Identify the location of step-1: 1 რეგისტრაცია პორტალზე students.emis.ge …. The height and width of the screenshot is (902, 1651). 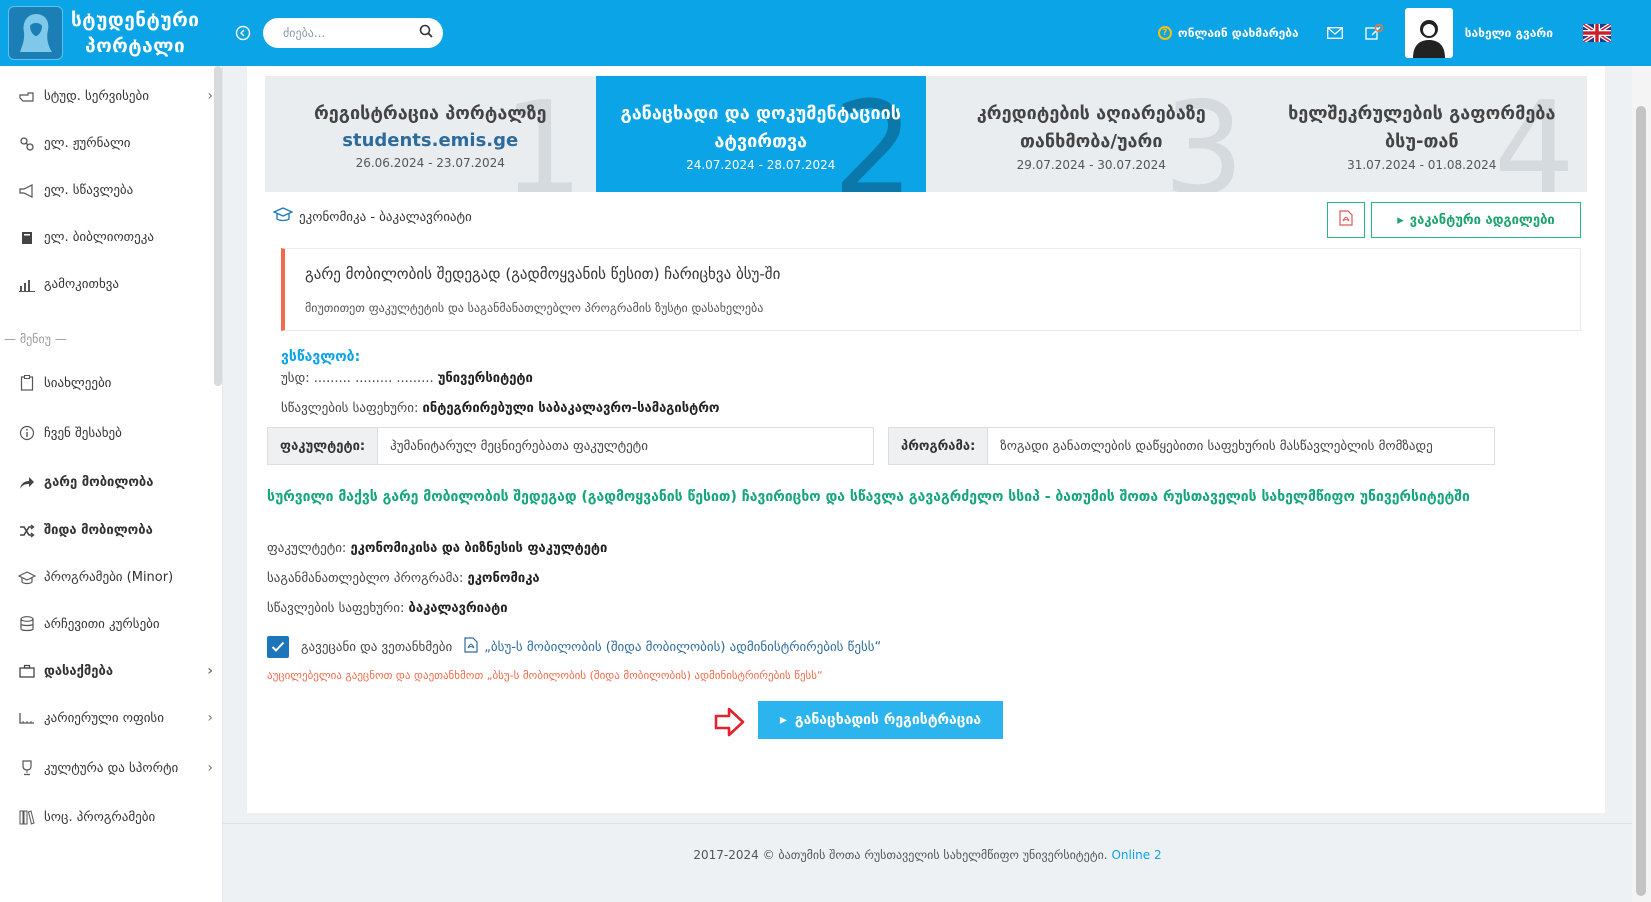
(430, 134).